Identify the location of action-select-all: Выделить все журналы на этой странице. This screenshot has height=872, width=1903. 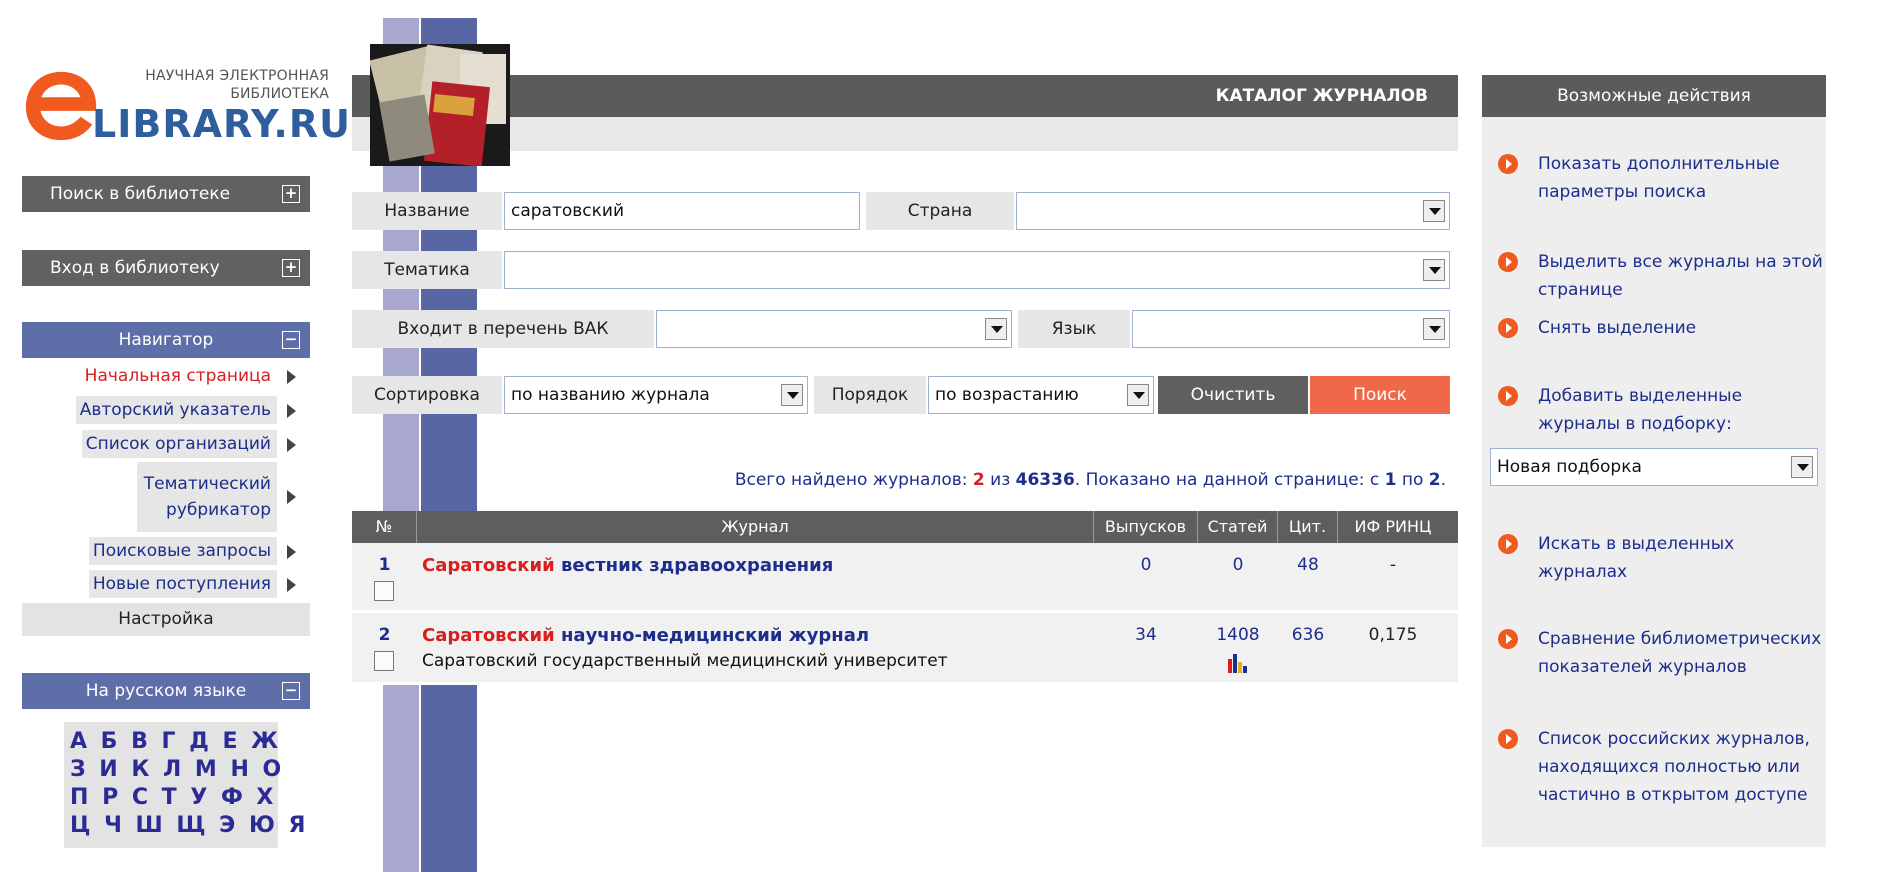
(1660, 277).